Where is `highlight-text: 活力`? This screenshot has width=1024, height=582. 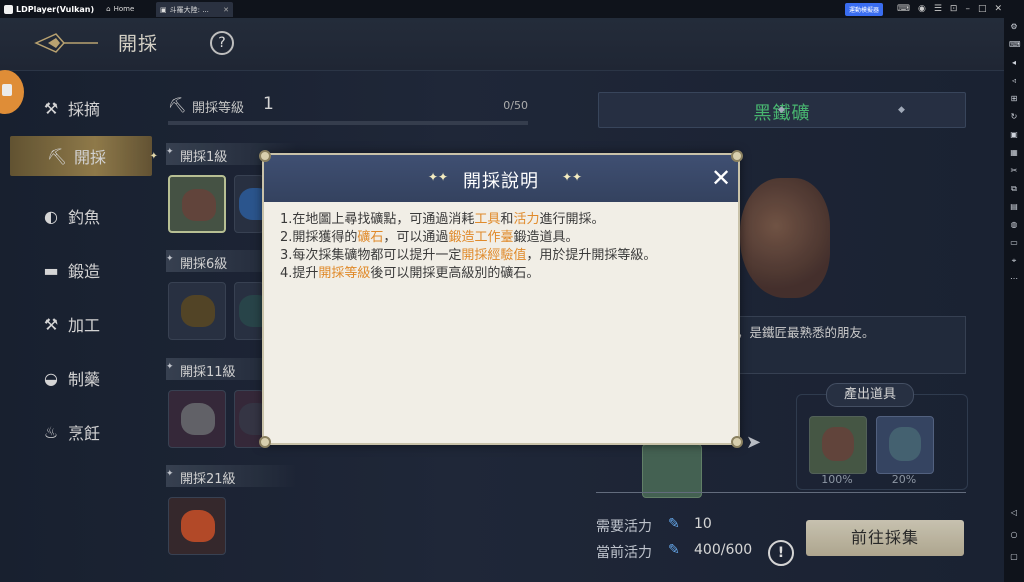
highlight-text: 活力 is located at coordinates (526, 219).